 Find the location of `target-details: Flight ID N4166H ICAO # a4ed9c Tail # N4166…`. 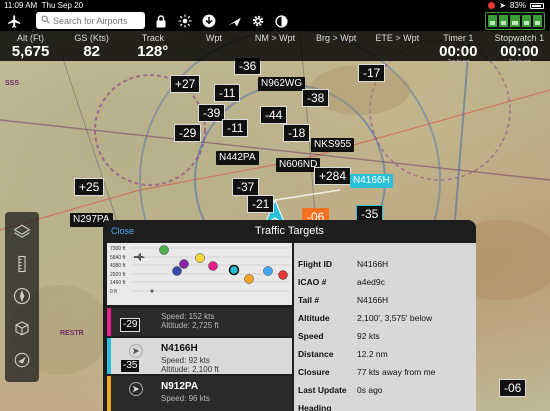

target-details: Flight ID N4166H ICAO # a4ed9c Tail # N4166… is located at coordinates (385, 327).